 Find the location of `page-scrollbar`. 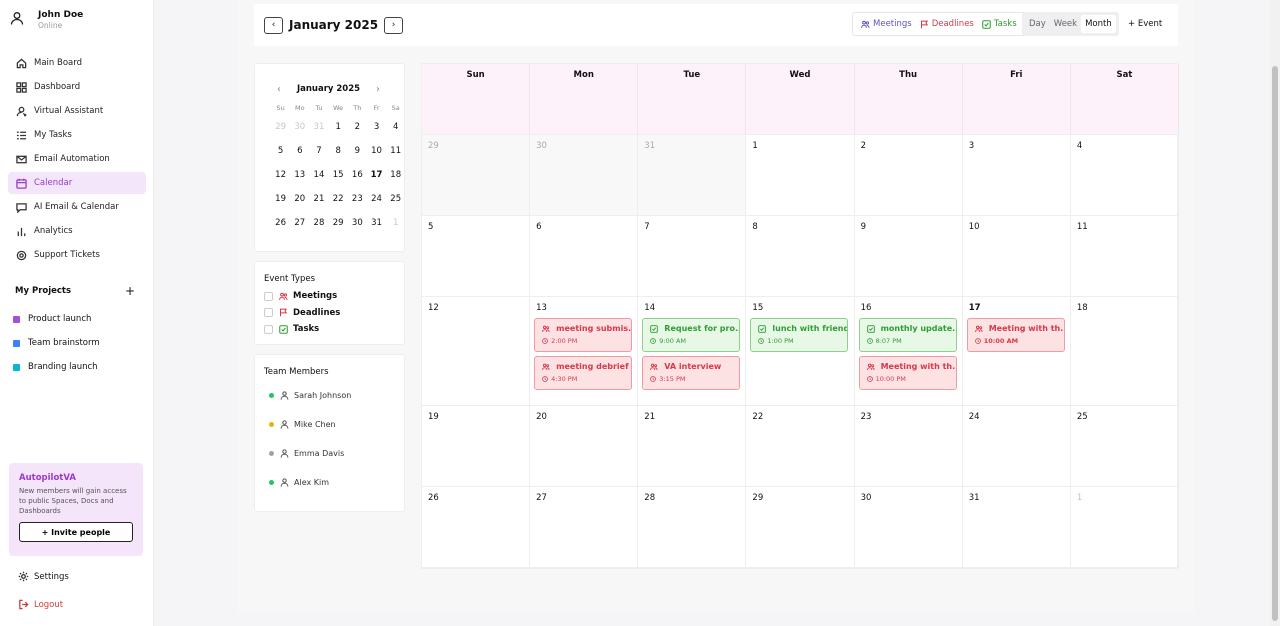

page-scrollbar is located at coordinates (1275, 313).